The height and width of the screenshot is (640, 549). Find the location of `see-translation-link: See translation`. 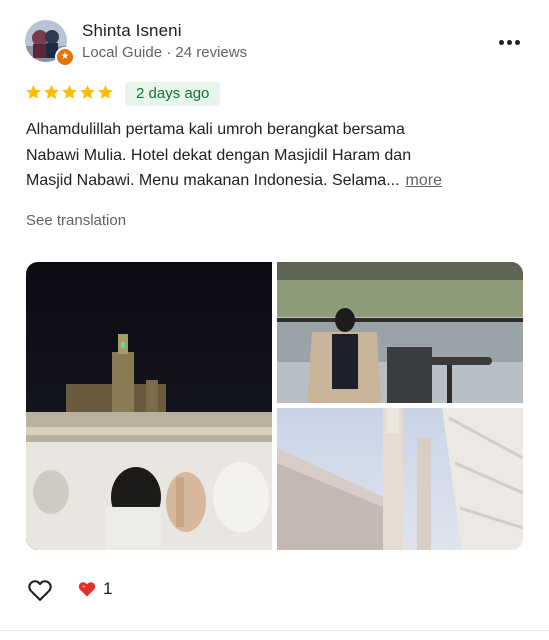

see-translation-link: See translation is located at coordinates (76, 220).